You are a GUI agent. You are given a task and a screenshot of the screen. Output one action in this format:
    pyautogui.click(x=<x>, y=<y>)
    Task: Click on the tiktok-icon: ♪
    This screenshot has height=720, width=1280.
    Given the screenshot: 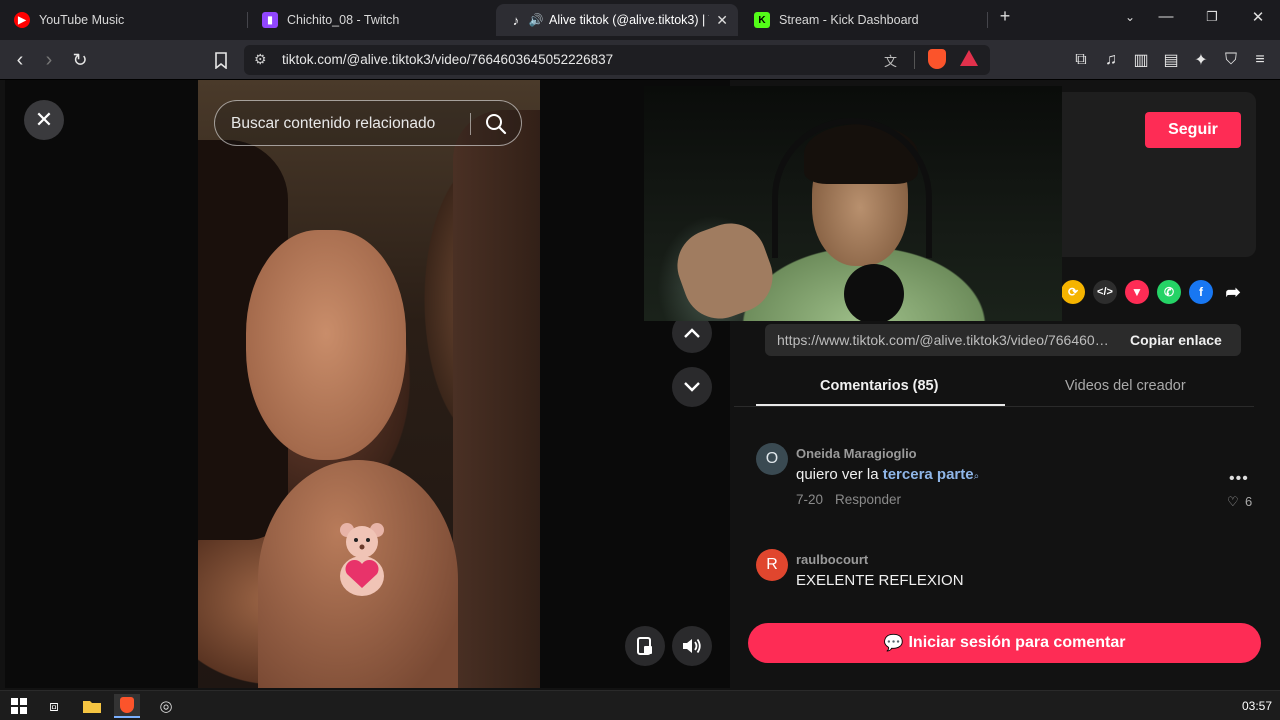 What is the action you would take?
    pyautogui.click(x=516, y=20)
    